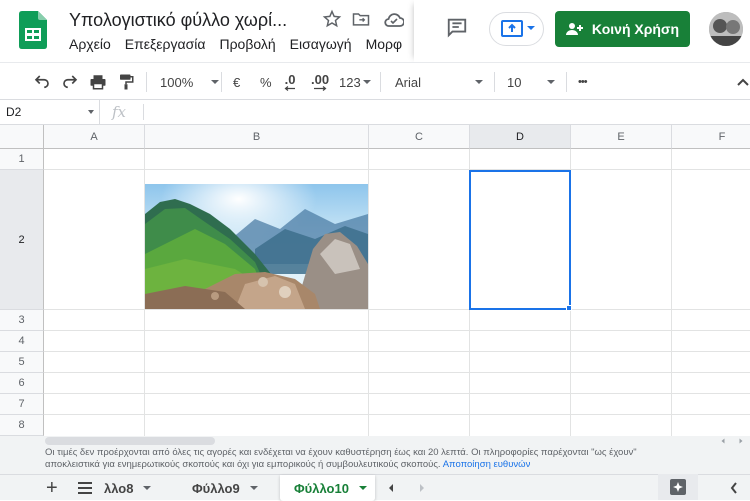  What do you see at coordinates (375, 441) in the screenshot?
I see `horizontal-scrollbar` at bounding box center [375, 441].